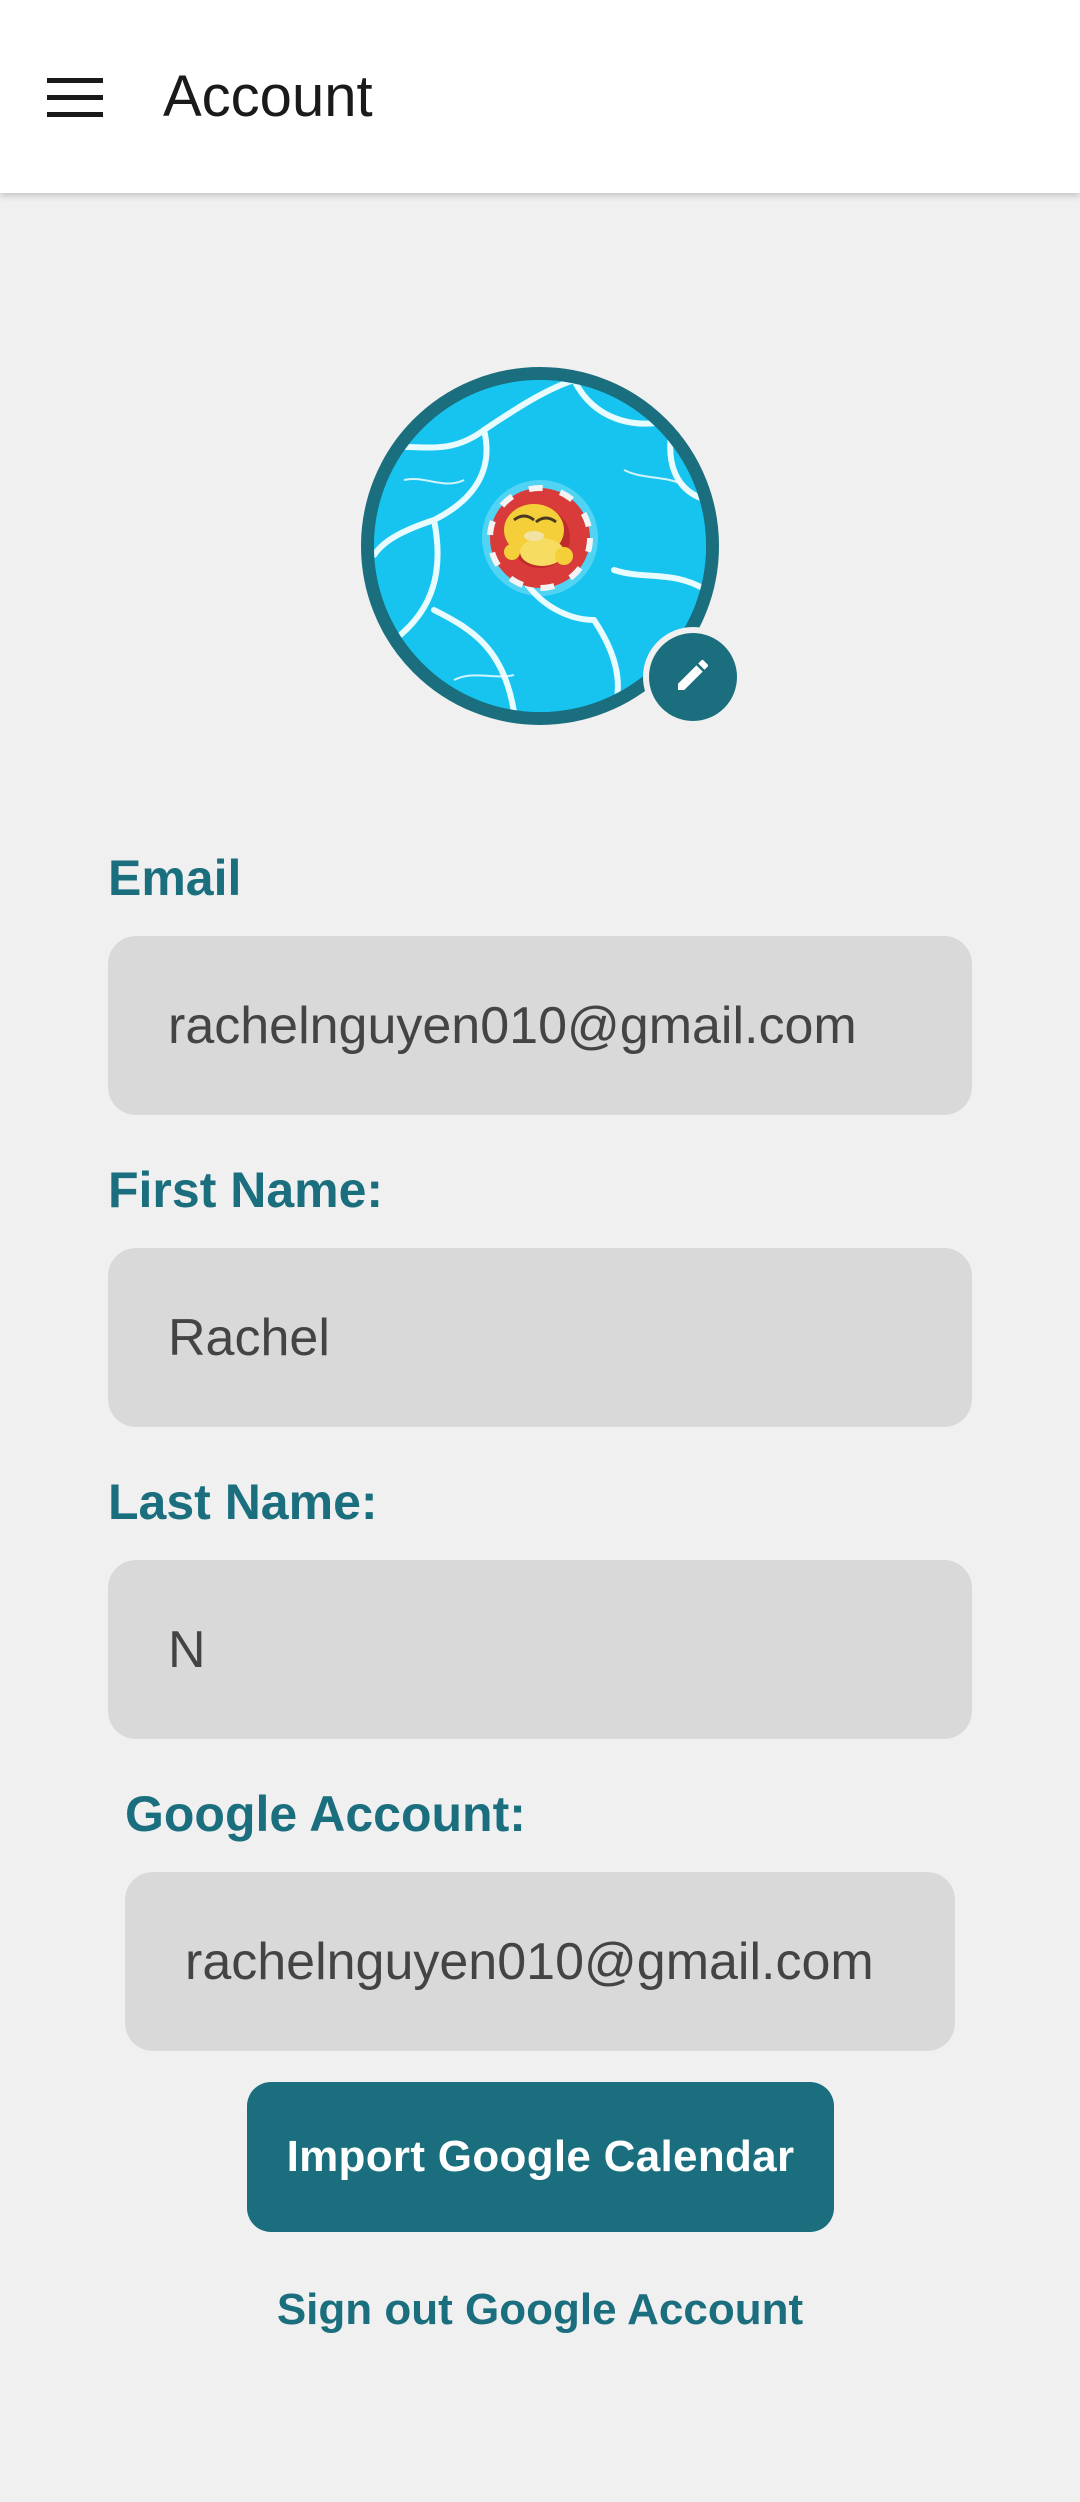 The image size is (1080, 2502). I want to click on import-google-calendar-label: Import Google Calendar, so click(540, 2156).